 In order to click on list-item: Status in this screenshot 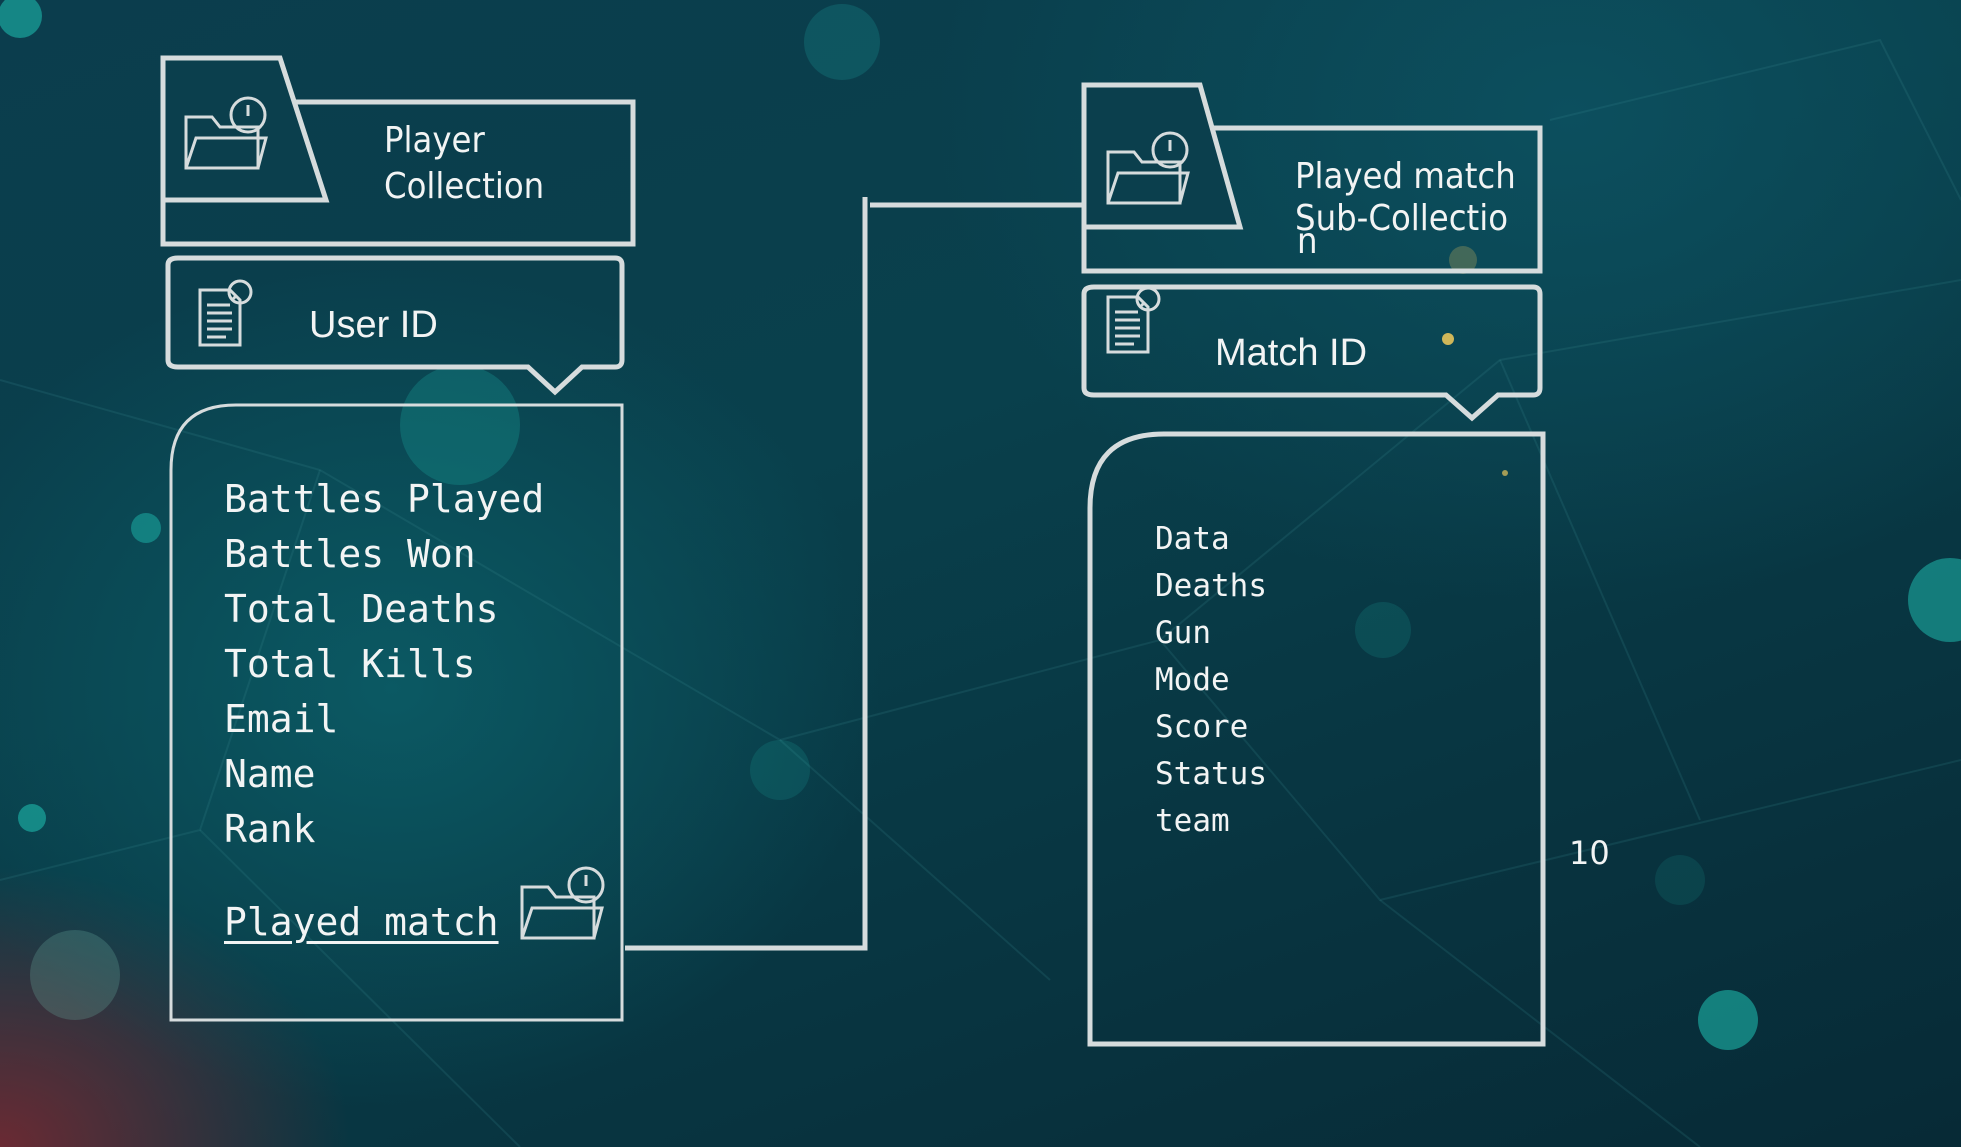, I will do `click(1211, 774)`.